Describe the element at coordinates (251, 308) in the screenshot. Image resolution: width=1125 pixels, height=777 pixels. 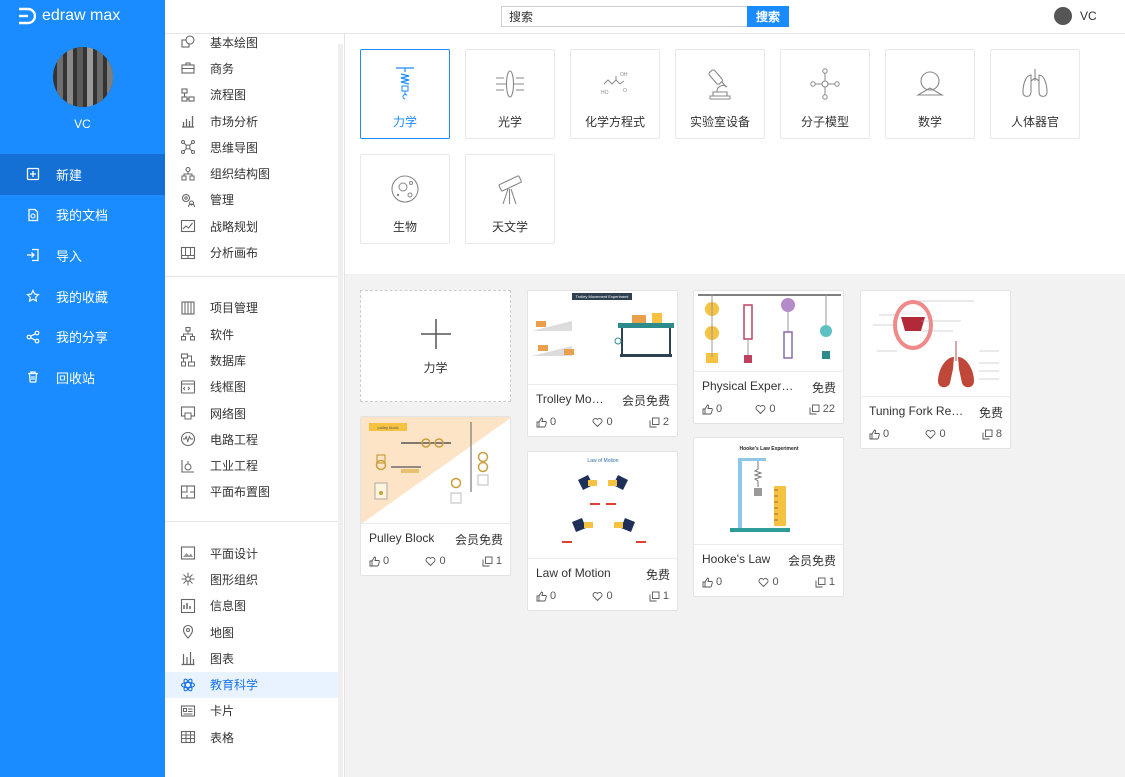
I see `category-project-management: 项目管理` at that location.